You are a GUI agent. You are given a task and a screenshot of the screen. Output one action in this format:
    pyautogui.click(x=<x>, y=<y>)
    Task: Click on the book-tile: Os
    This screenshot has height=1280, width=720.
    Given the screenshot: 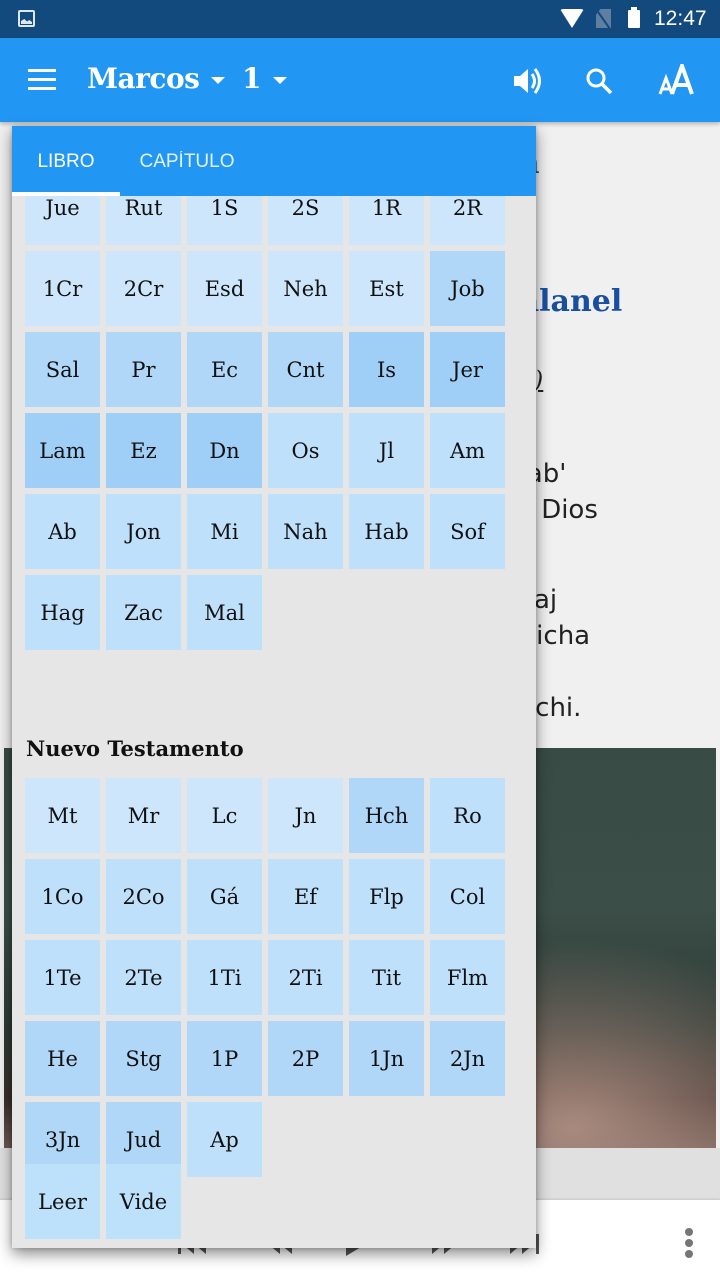 What is the action you would take?
    pyautogui.click(x=305, y=450)
    